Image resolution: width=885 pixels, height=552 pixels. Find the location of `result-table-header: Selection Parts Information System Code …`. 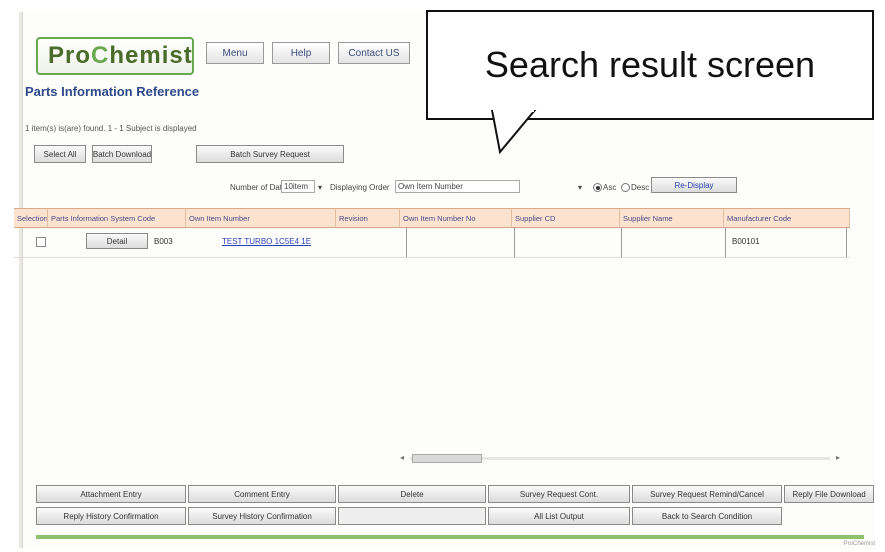

result-table-header: Selection Parts Information System Code … is located at coordinates (432, 218).